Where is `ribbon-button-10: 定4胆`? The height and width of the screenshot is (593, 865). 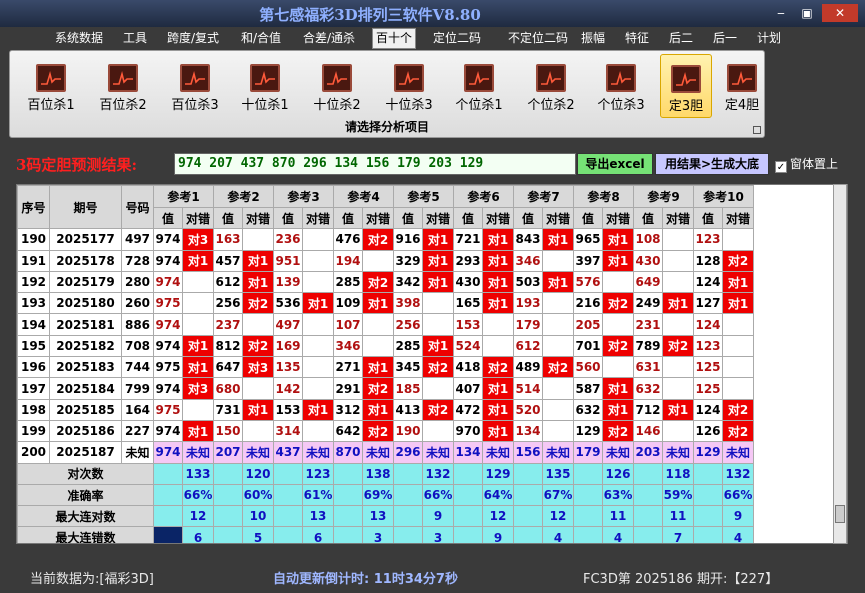 ribbon-button-10: 定4胆 is located at coordinates (742, 86).